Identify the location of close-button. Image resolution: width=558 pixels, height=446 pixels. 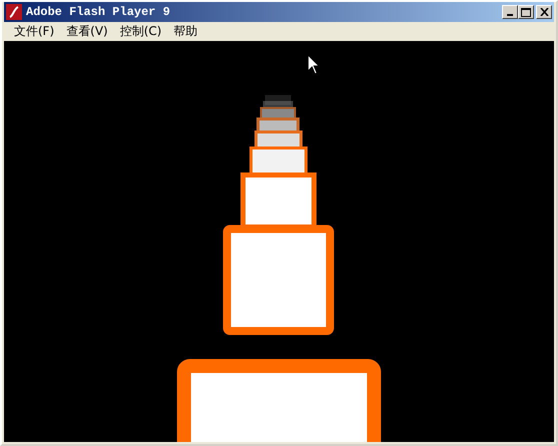
(544, 12).